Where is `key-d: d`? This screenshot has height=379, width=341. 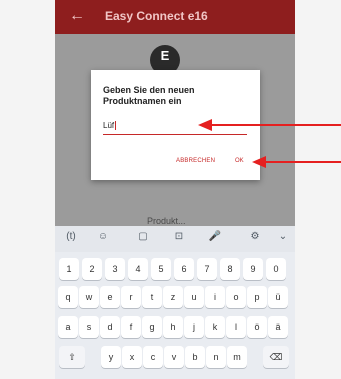 key-d: d is located at coordinates (110, 327).